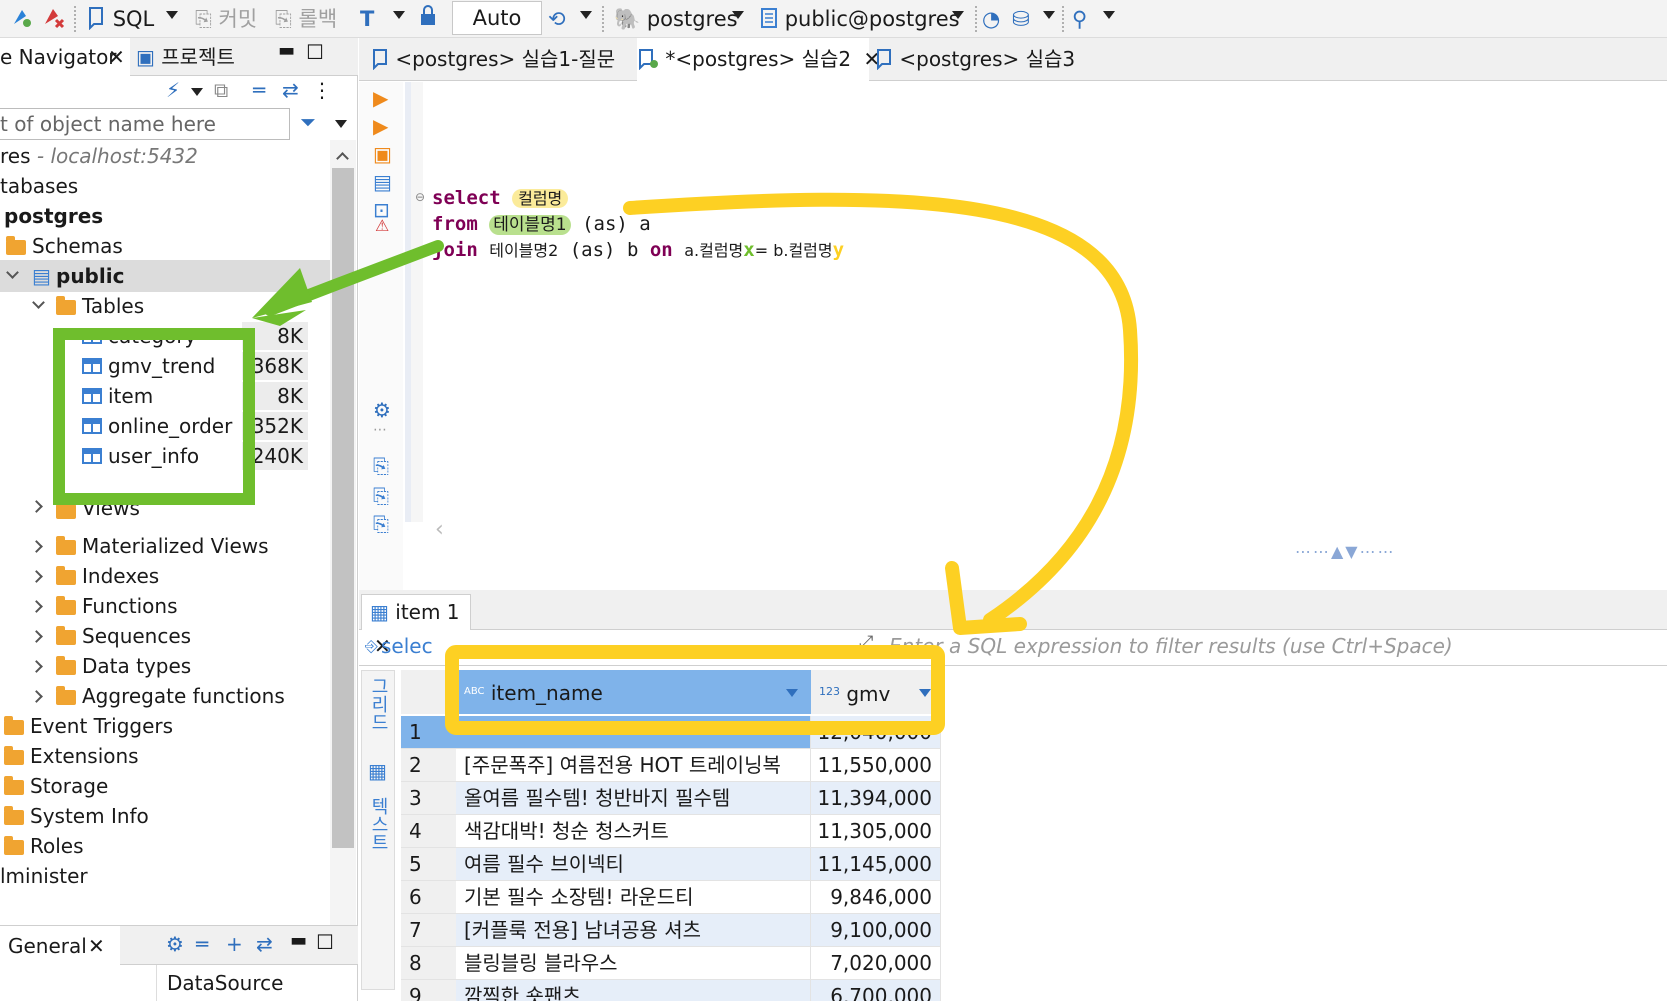  What do you see at coordinates (380, 430) in the screenshot?
I see `more-icon: ⋯` at bounding box center [380, 430].